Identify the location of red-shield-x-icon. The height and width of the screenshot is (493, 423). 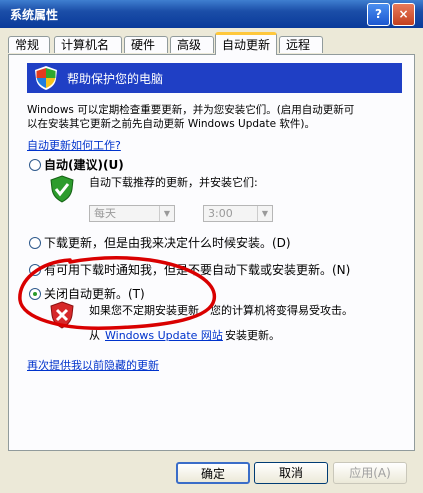
(62, 315).